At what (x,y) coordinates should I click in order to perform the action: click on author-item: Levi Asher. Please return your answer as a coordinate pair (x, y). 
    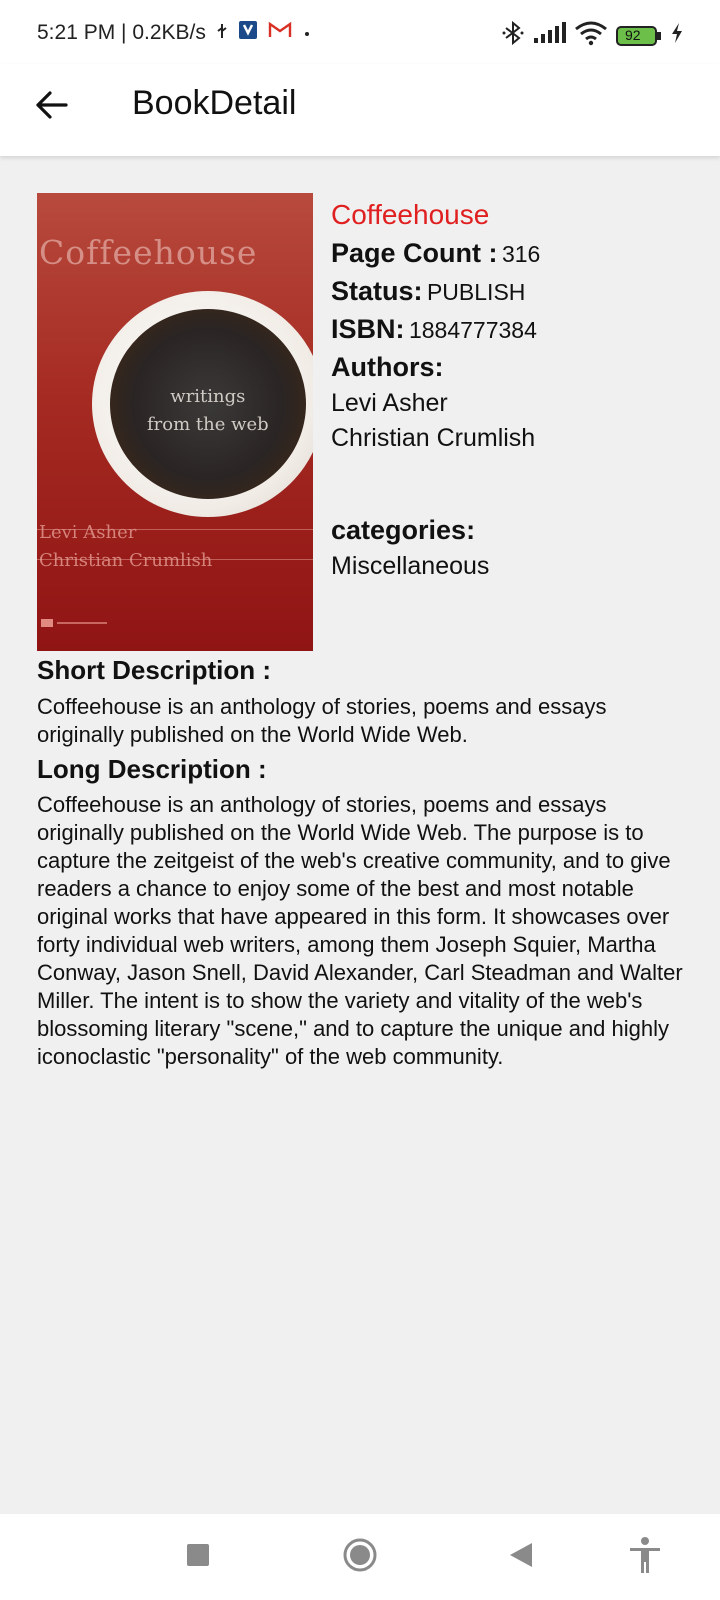
    Looking at the image, I should click on (389, 403).